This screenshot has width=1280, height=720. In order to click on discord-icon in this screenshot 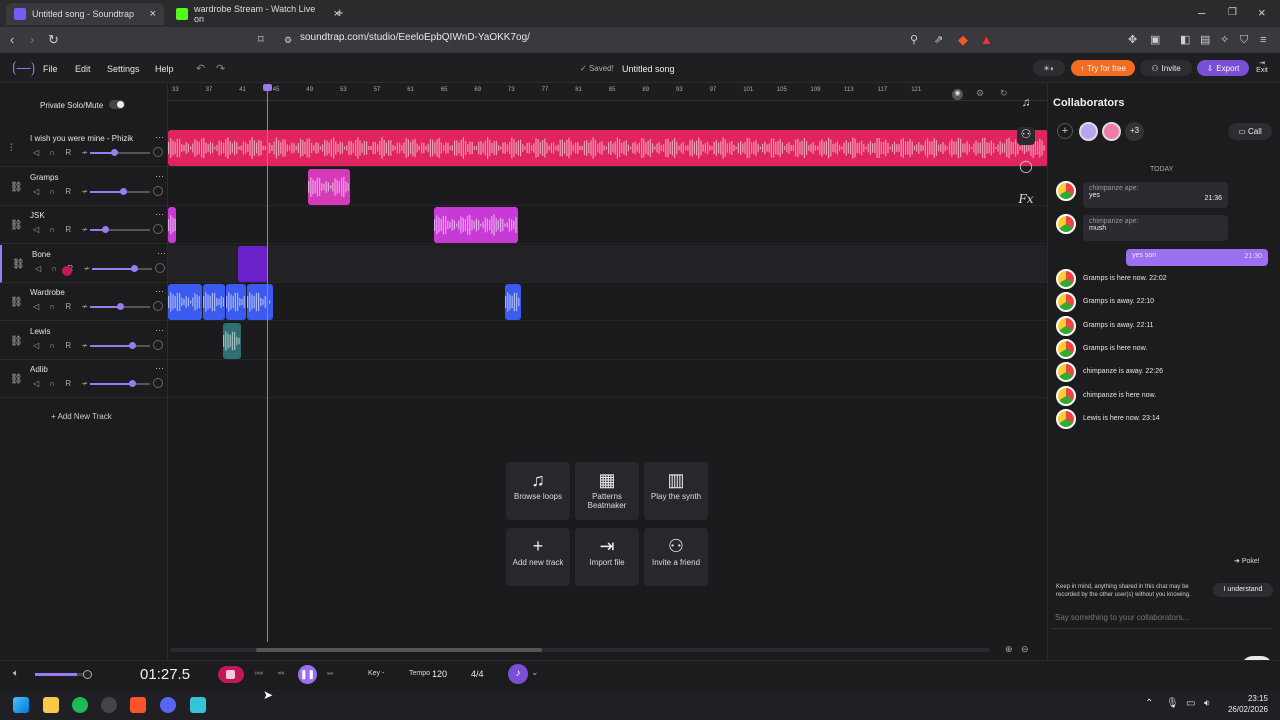, I will do `click(168, 705)`.